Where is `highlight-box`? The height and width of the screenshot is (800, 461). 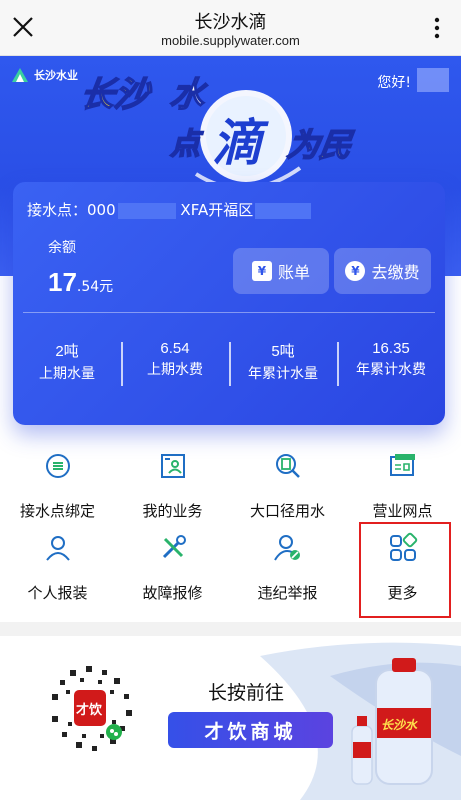 highlight-box is located at coordinates (405, 570).